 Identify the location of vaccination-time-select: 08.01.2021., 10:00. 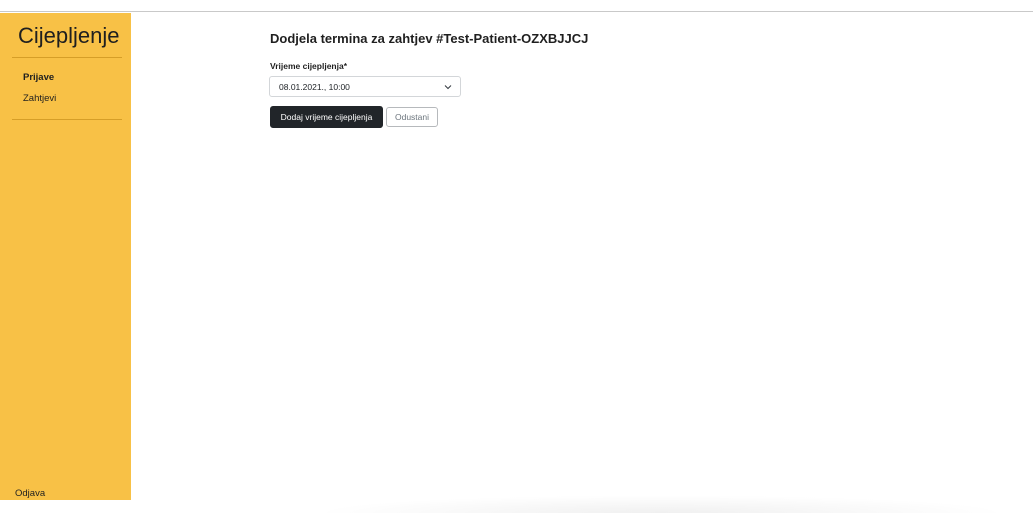
(365, 86).